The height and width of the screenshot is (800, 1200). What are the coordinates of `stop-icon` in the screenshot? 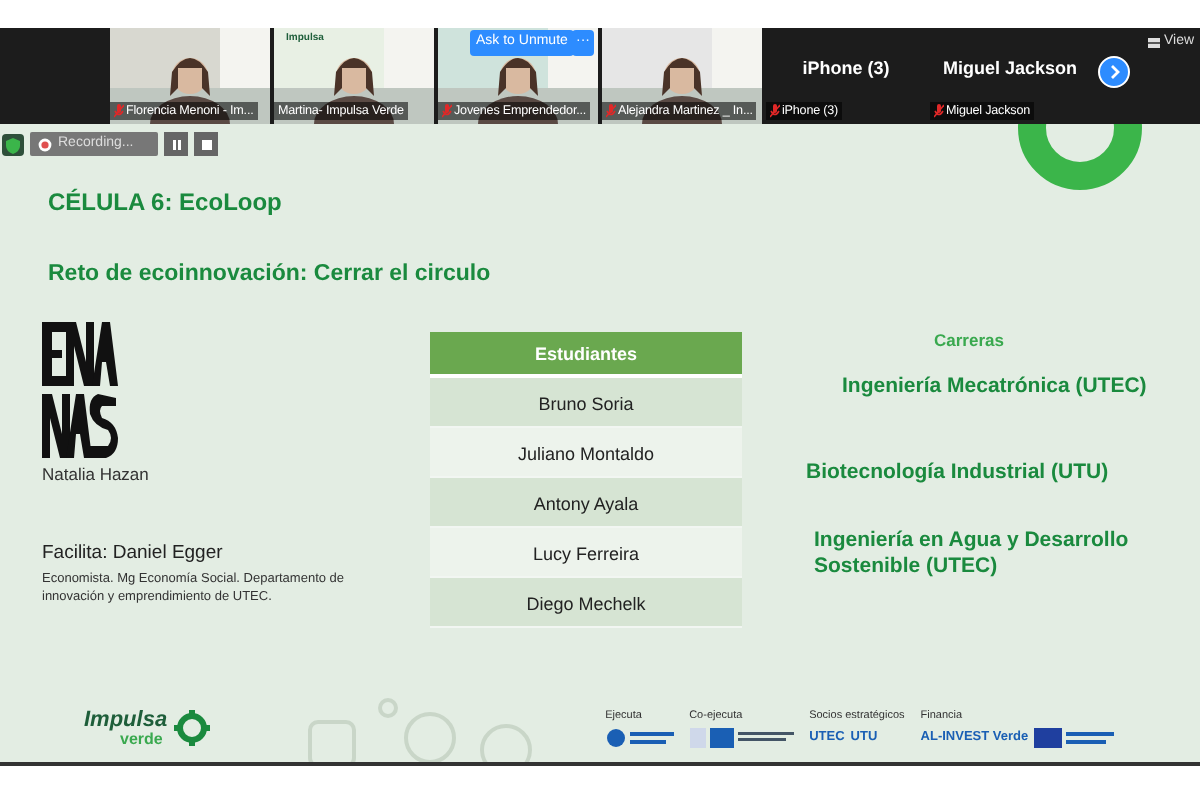 It's located at (206, 144).